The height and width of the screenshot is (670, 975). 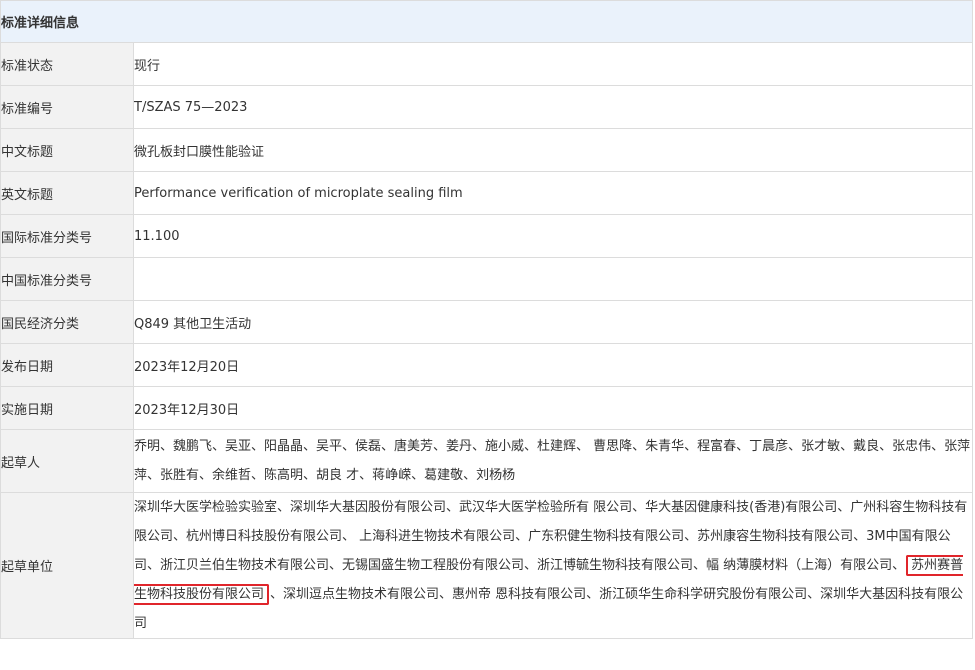 I want to click on row-ics-code: 国际标准分类号 11.100, so click(x=487, y=236).